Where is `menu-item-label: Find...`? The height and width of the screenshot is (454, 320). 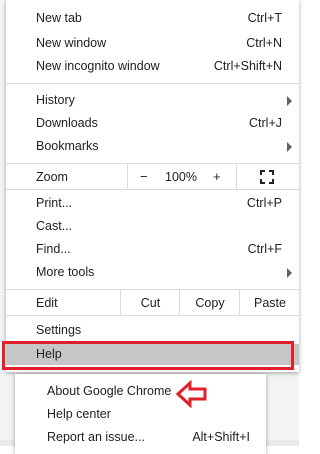 menu-item-label: Find... is located at coordinates (53, 249).